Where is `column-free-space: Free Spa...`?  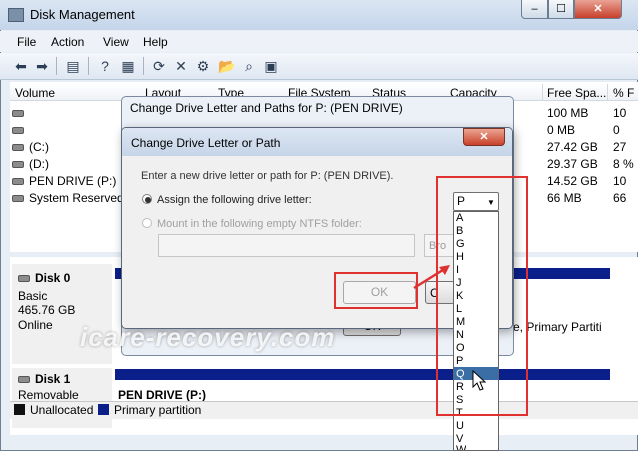
column-free-space: Free Spa... is located at coordinates (576, 93).